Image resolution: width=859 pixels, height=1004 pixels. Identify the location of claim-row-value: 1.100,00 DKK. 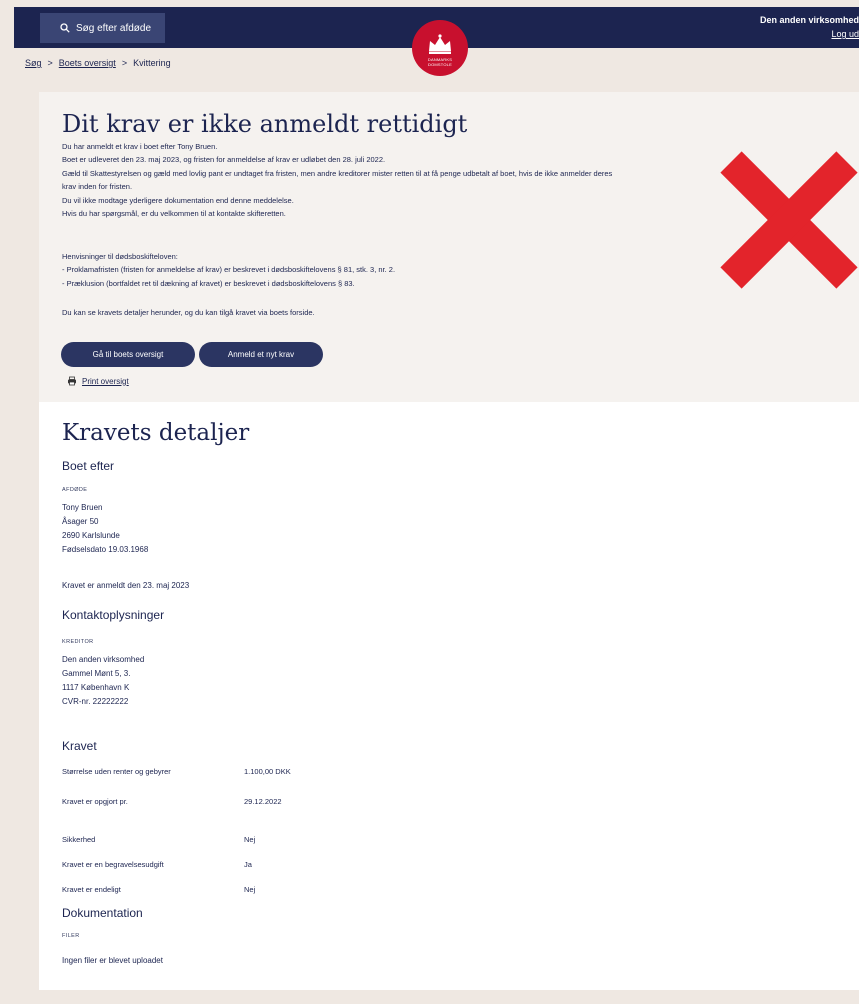
(267, 771).